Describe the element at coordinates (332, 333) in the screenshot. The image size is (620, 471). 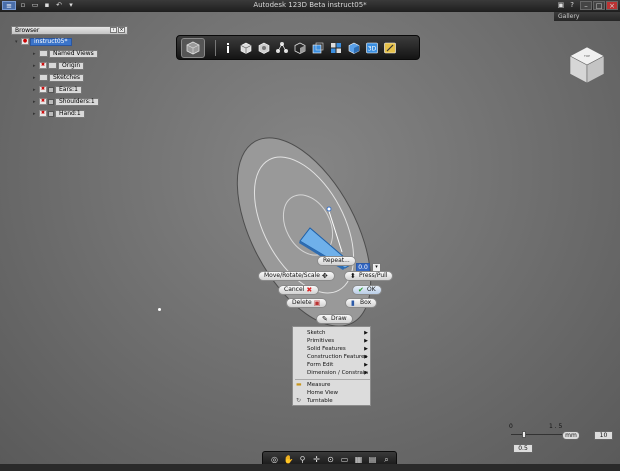
I see `menu-item-sketch: Sketch ▶` at that location.